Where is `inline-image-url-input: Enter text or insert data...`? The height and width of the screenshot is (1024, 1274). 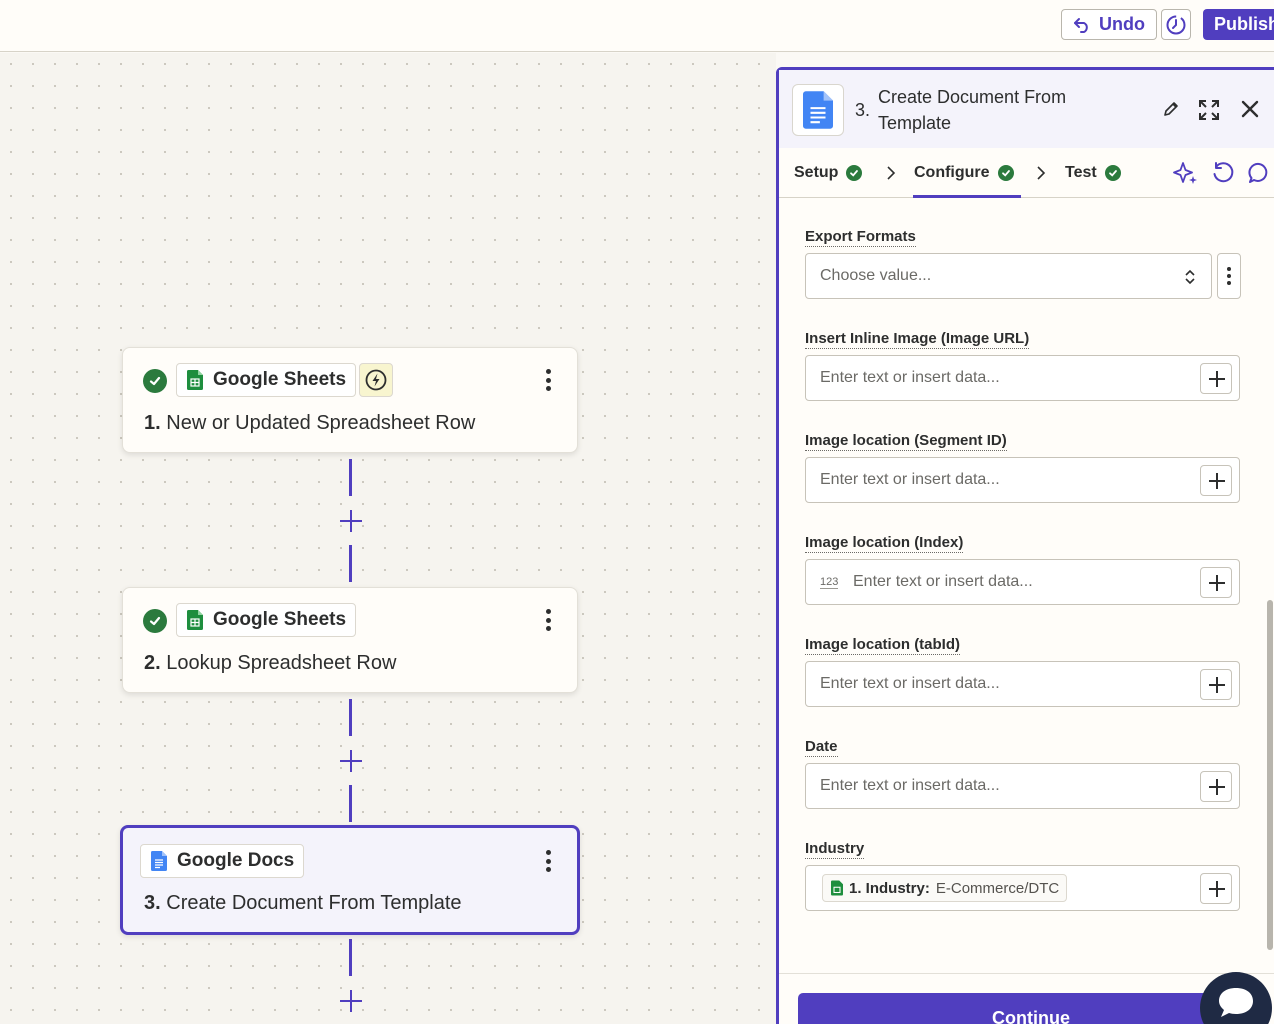
inline-image-url-input: Enter text or insert data... is located at coordinates (1022, 378).